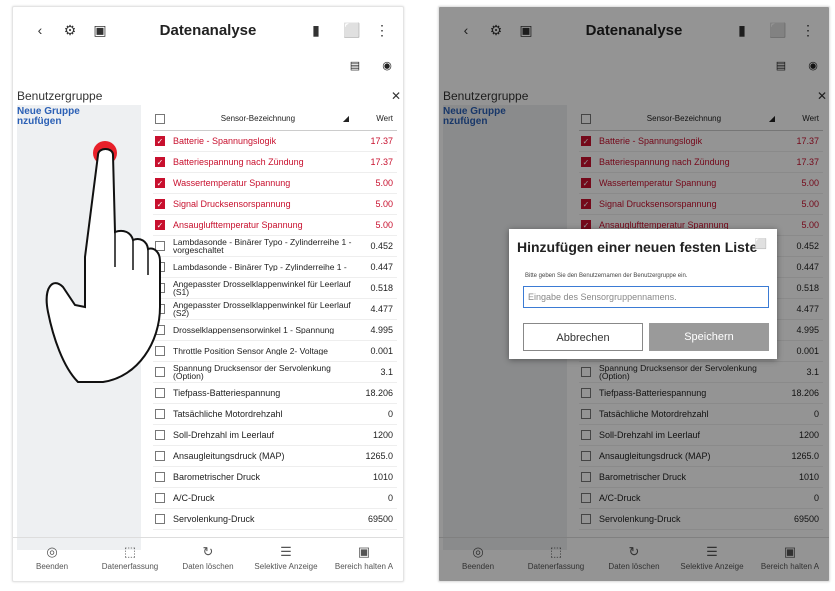 The width and height of the screenshot is (835, 591). Describe the element at coordinates (227, 393) in the screenshot. I see `row-label: Tiefpass-Batteriespannung` at that location.